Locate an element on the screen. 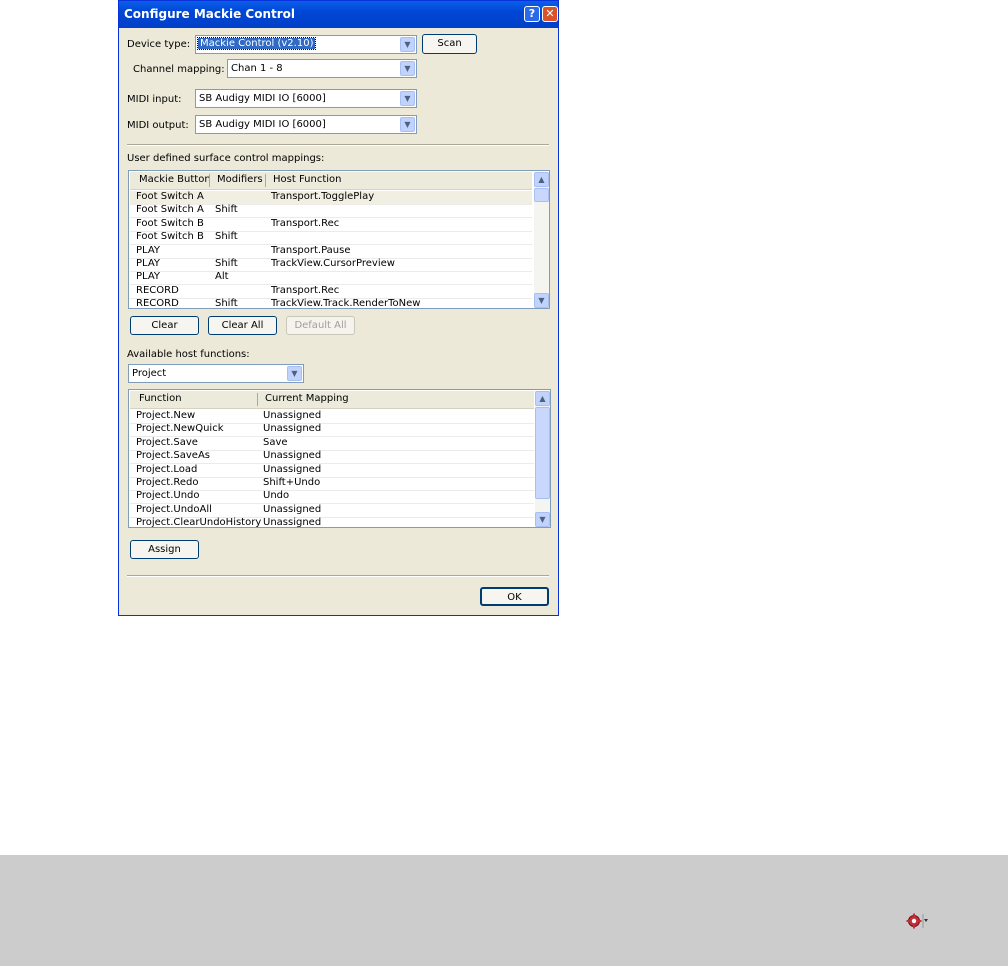 The height and width of the screenshot is (966, 1008). table-row: Project.ClearUndoHistory Unassigned is located at coordinates (332, 522).